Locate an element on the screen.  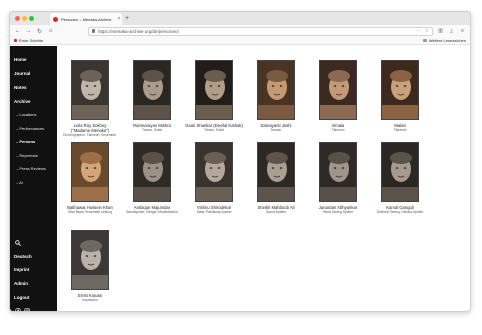
other-bookmarks: Weitere Lesezeichen is located at coordinates (444, 40).